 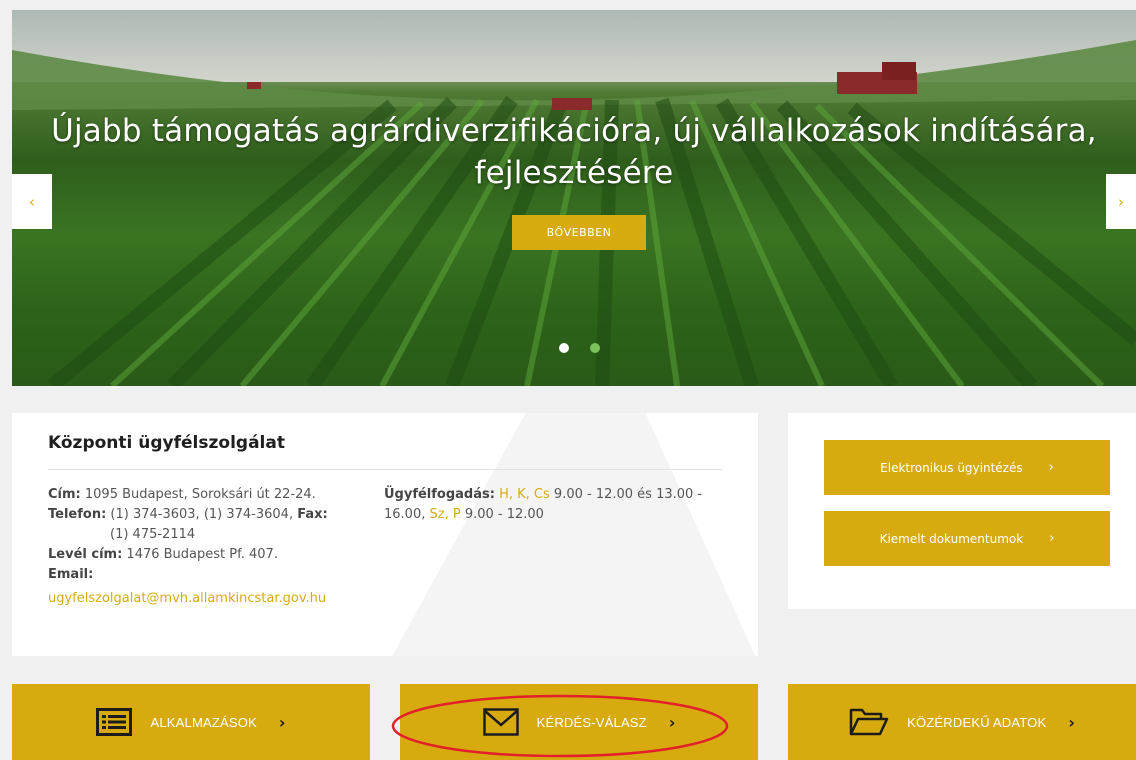 I want to click on tile-label: KÉRDÉS-VÁLASZ, so click(x=591, y=722).